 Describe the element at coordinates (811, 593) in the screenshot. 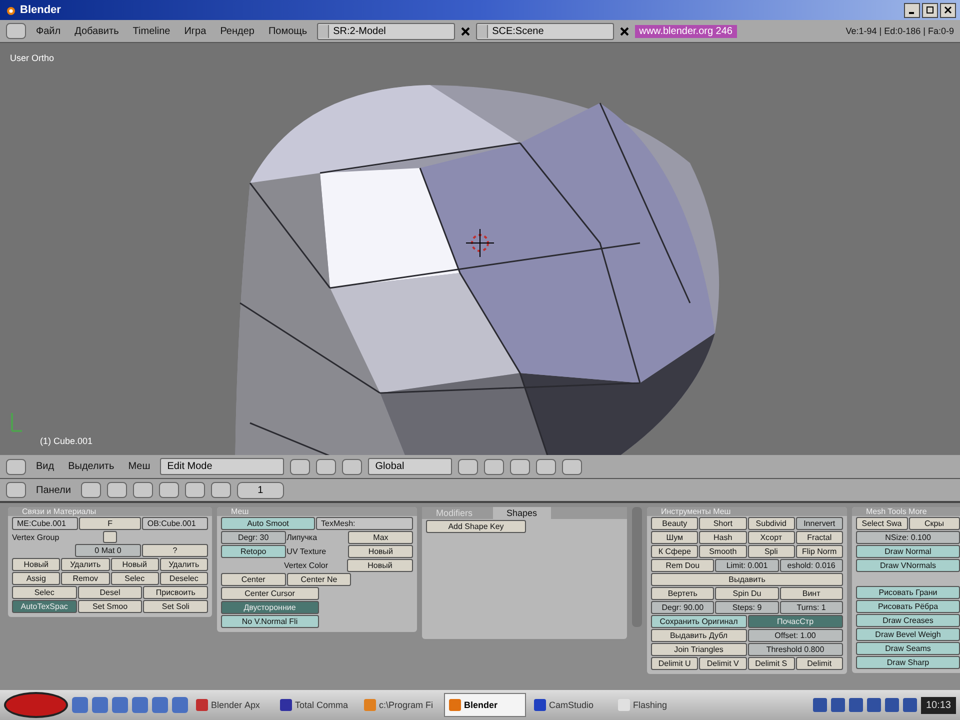

I see `button: Винт` at that location.